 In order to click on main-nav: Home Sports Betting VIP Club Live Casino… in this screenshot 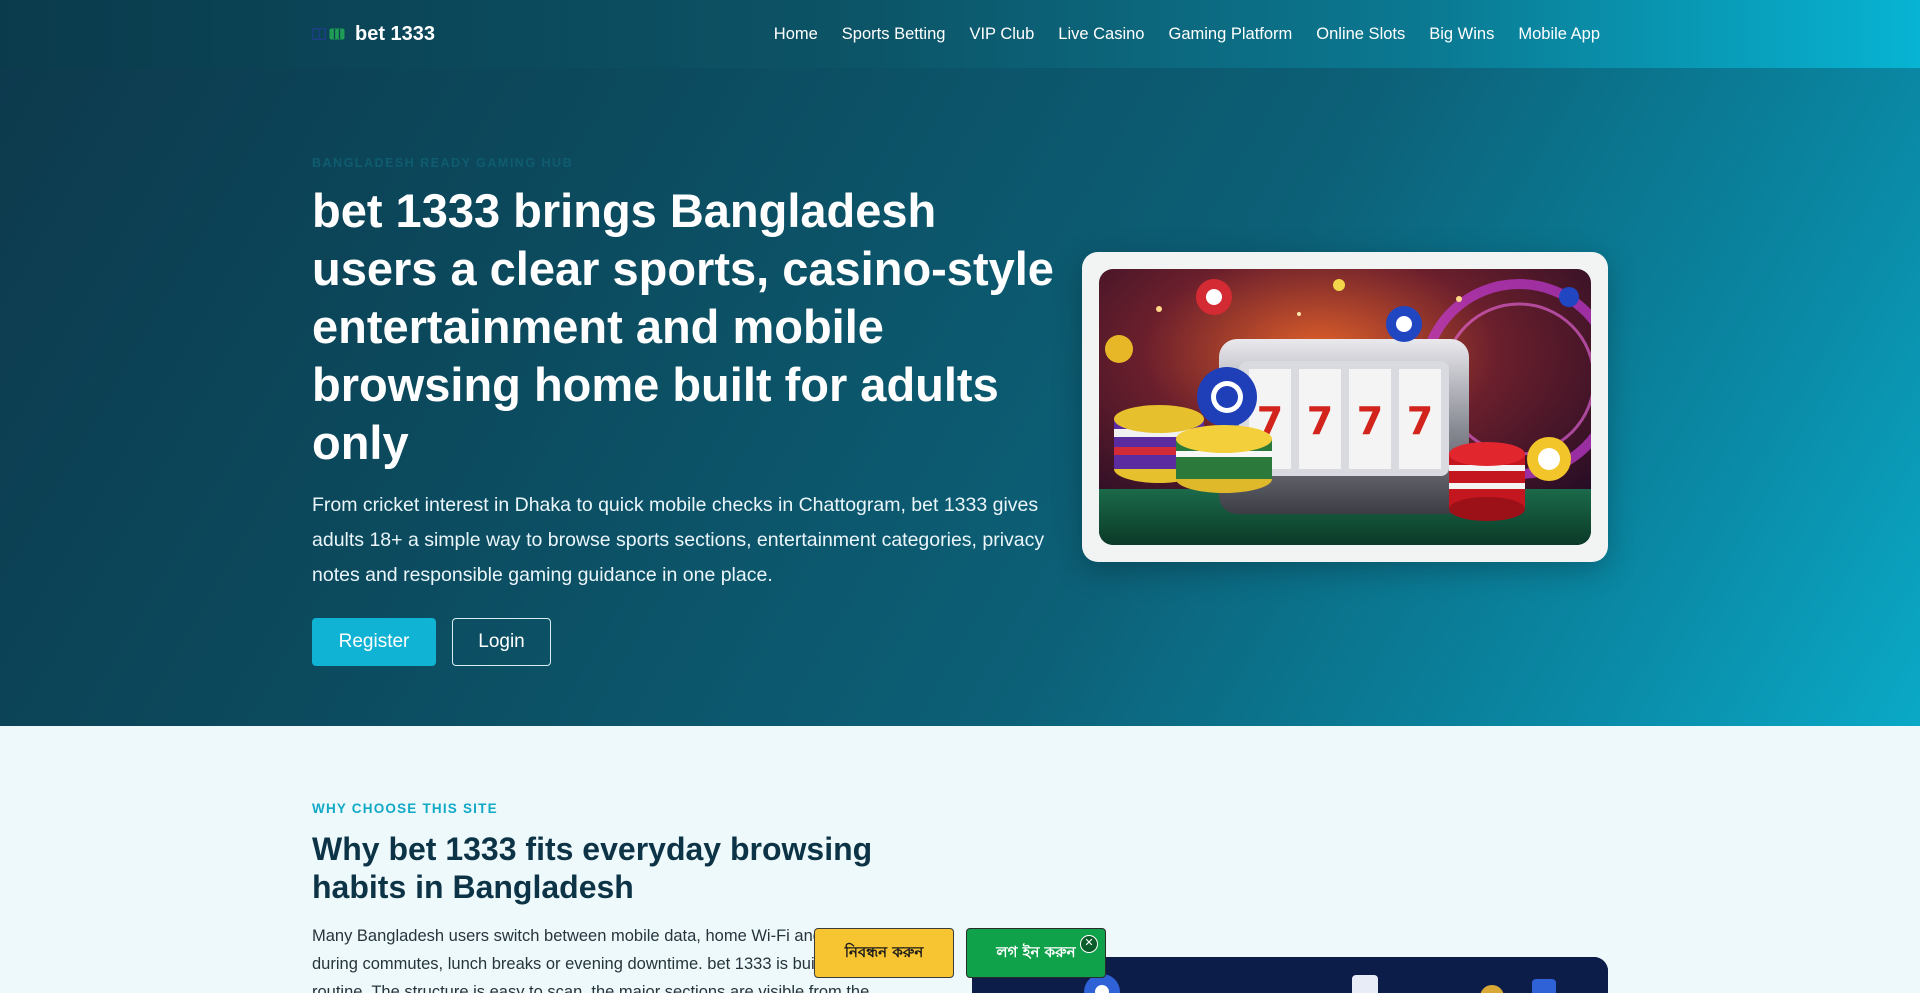, I will do `click(1187, 34)`.